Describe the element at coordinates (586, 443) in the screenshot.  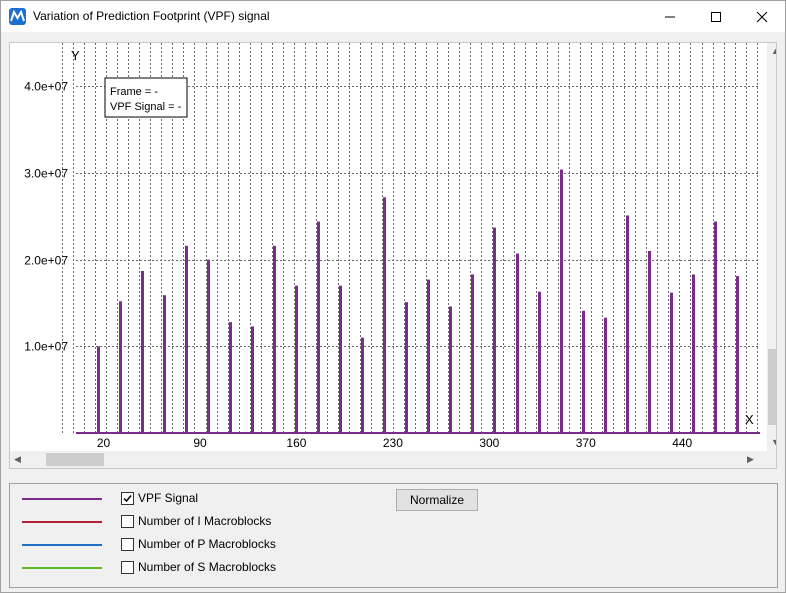
I see `x-tick-label: 370` at that location.